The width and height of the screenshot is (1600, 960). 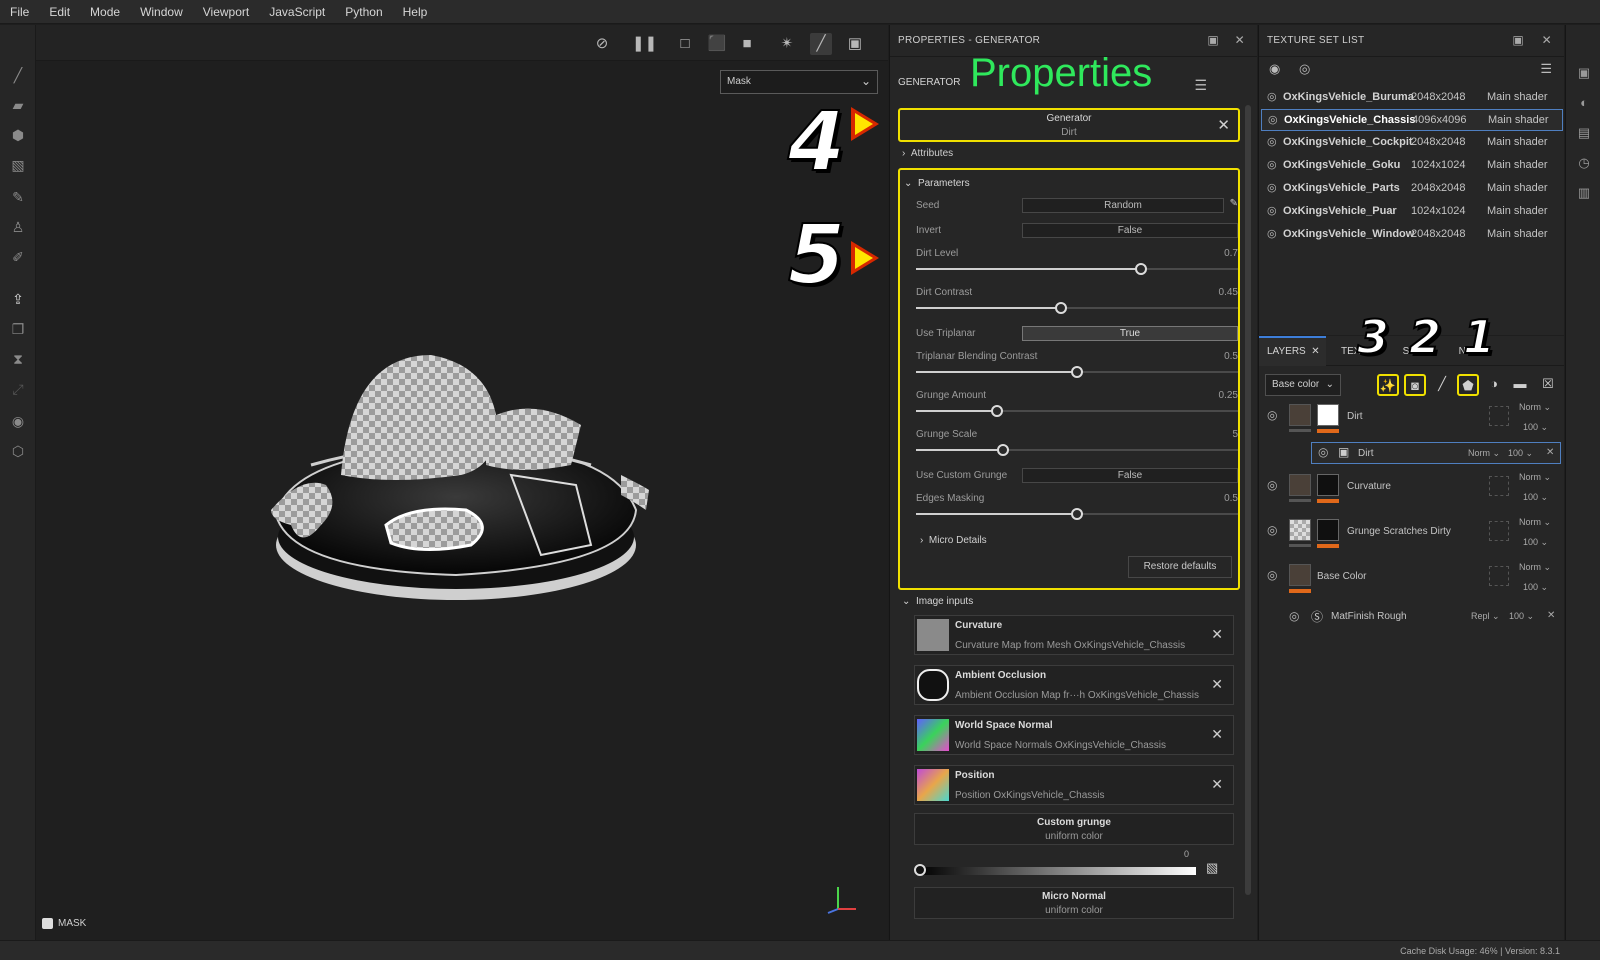 What do you see at coordinates (105, 12) in the screenshot?
I see `menu-mode: Mode` at bounding box center [105, 12].